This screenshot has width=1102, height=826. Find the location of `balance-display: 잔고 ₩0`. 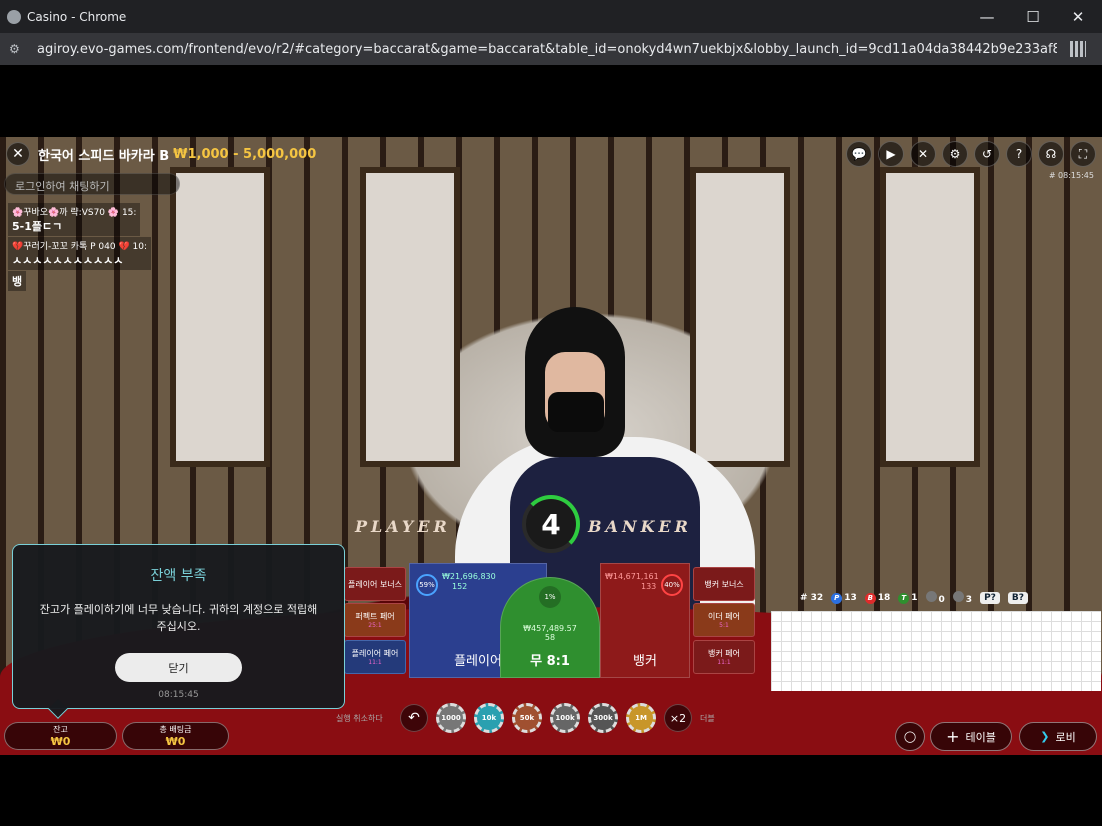

balance-display: 잔고 ₩0 is located at coordinates (60, 736).